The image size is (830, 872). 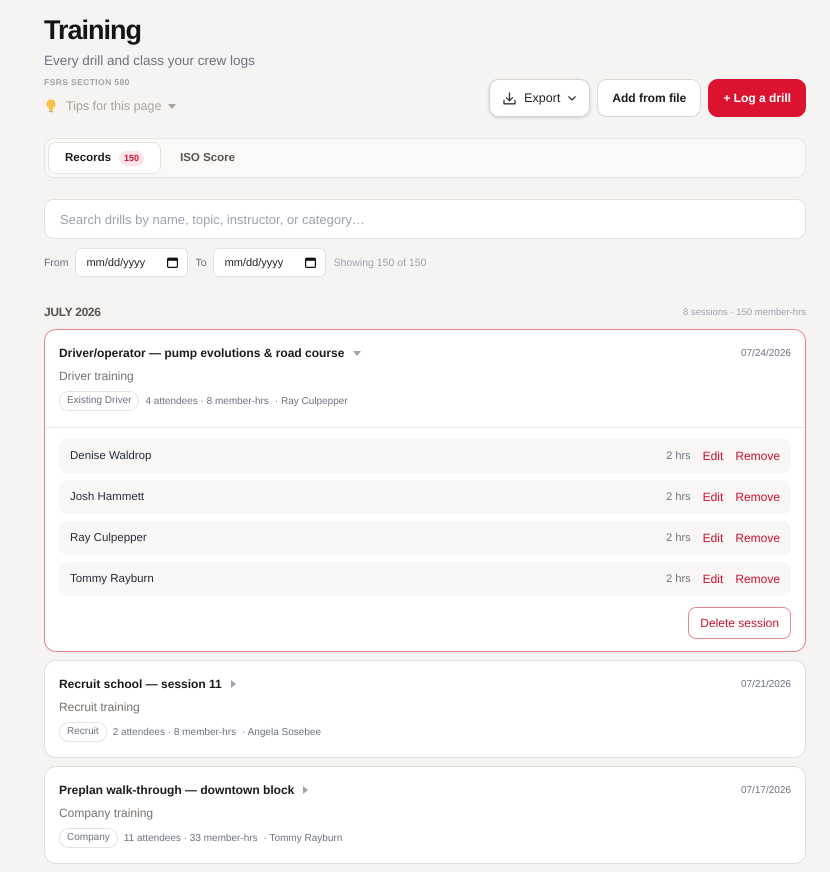 What do you see at coordinates (72, 312) in the screenshot?
I see `month-heading: JULY 2026` at bounding box center [72, 312].